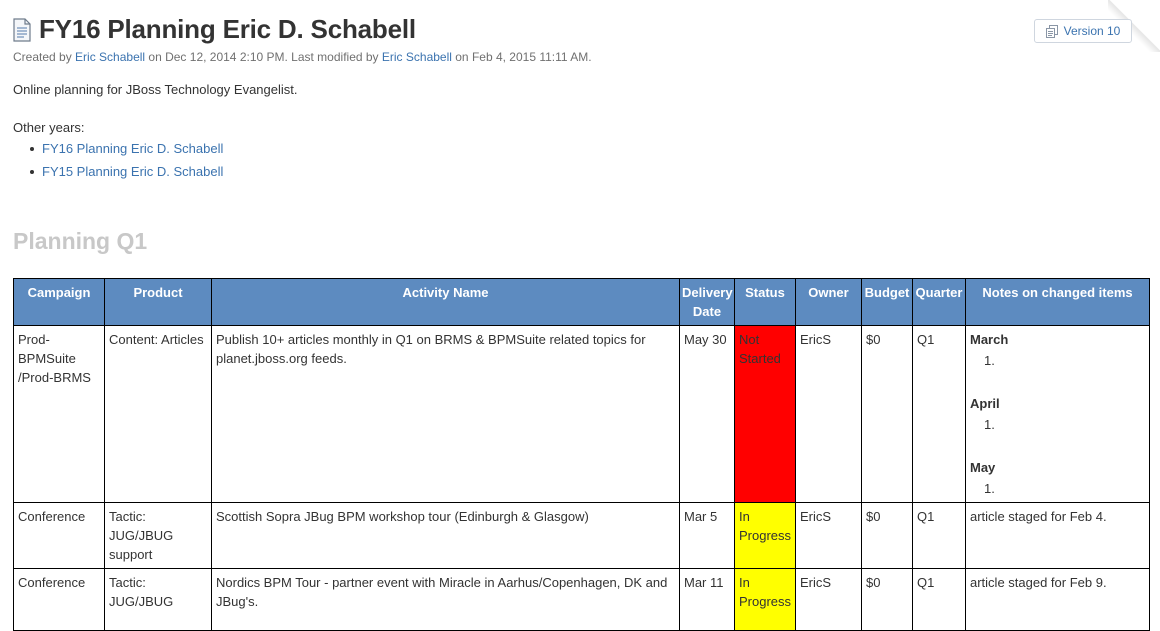  I want to click on notes-month-heading: April, so click(985, 403).